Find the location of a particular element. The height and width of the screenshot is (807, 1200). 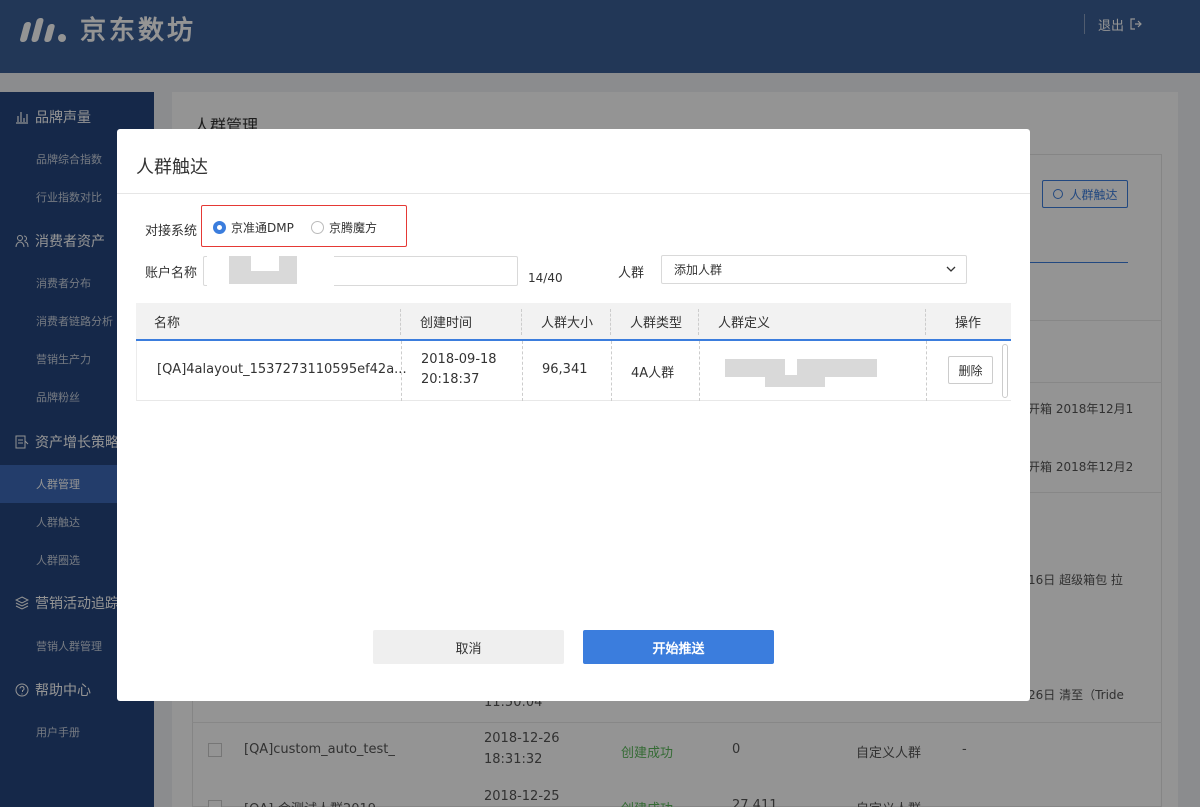

column-created-time: 创建时间 is located at coordinates (446, 323).